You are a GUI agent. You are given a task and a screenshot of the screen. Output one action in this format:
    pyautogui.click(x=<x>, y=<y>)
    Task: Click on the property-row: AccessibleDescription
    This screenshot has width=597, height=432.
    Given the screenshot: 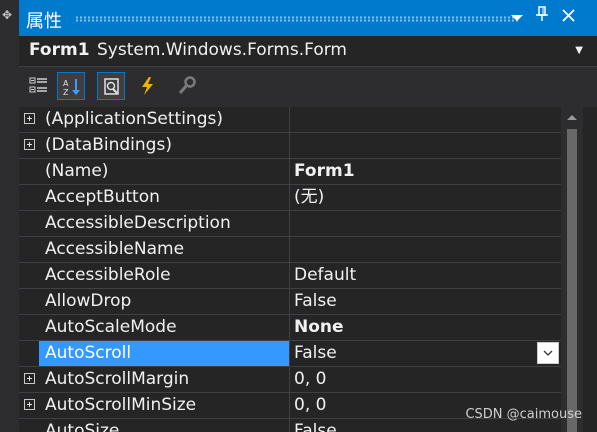 What is the action you would take?
    pyautogui.click(x=290, y=224)
    